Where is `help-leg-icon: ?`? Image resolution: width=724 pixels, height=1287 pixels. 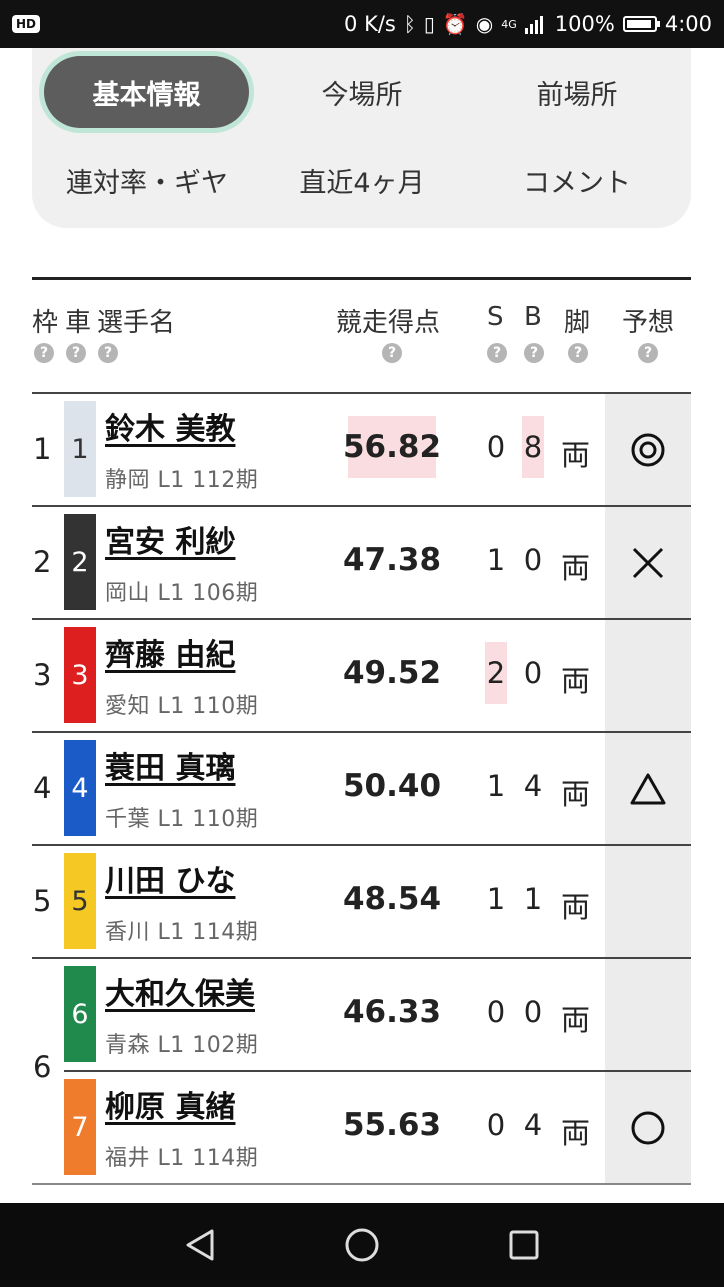
help-leg-icon: ? is located at coordinates (578, 353).